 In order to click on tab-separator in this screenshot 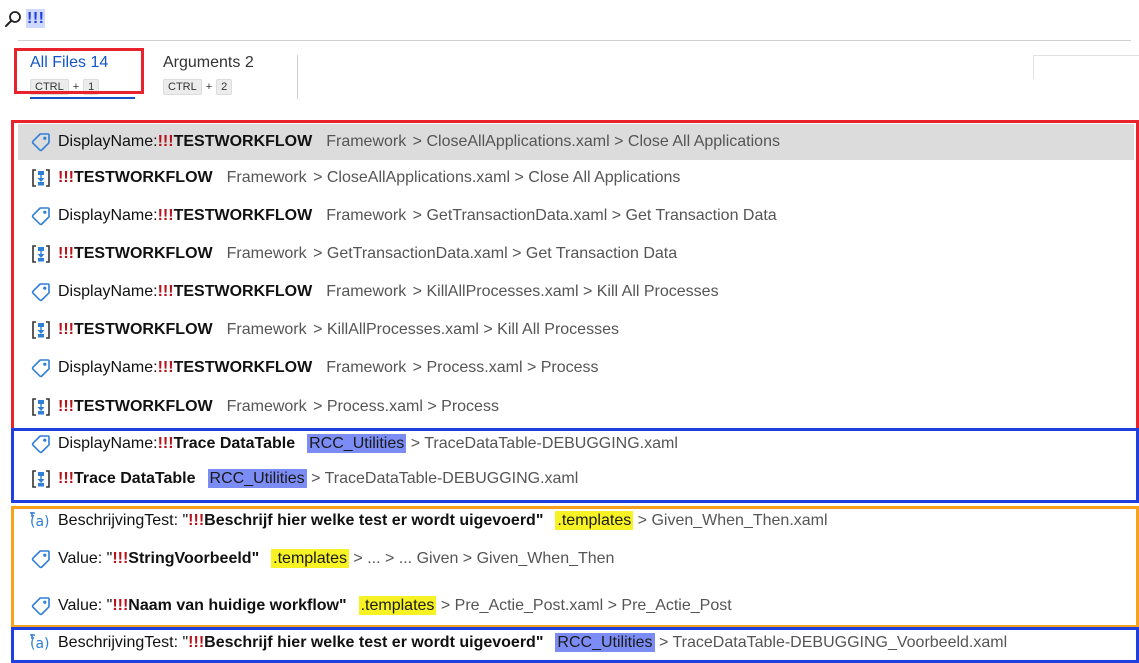, I will do `click(297, 77)`.